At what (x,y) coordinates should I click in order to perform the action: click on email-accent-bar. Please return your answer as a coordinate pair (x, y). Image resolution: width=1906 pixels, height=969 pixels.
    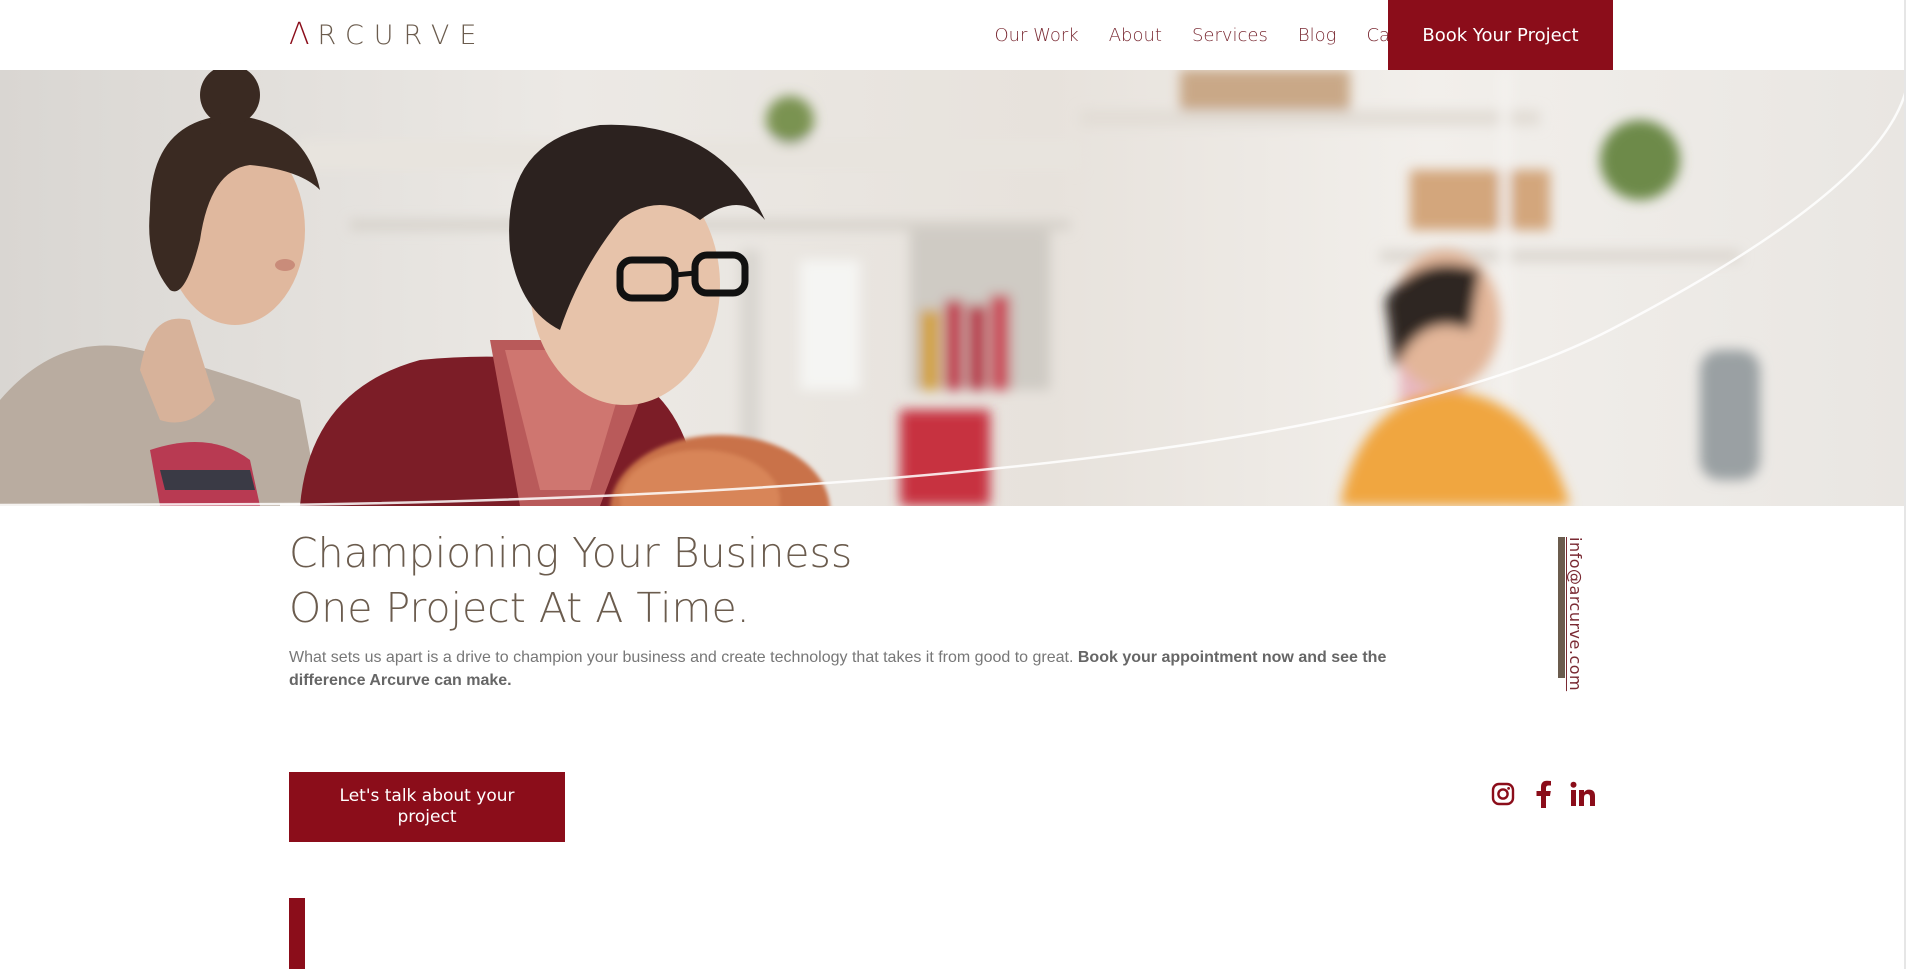
    Looking at the image, I should click on (1561, 607).